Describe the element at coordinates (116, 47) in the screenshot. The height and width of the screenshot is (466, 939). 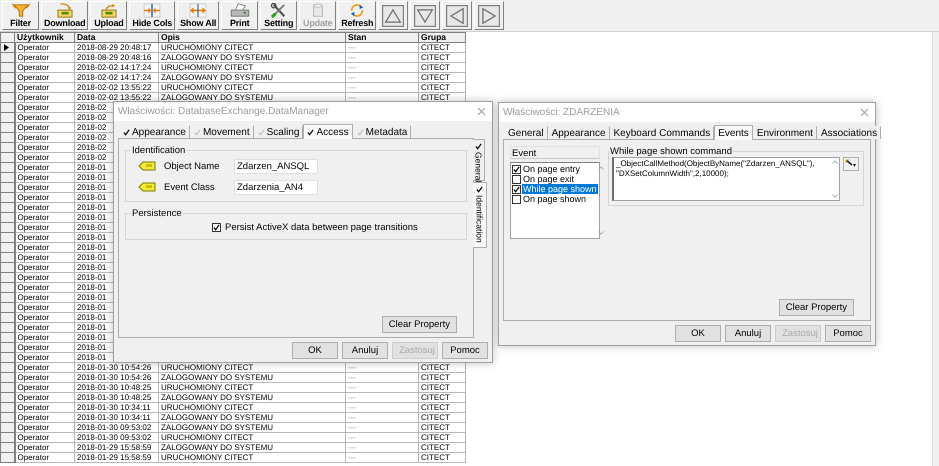
I see `table-cell: 2018-08-29 20:48:17` at that location.